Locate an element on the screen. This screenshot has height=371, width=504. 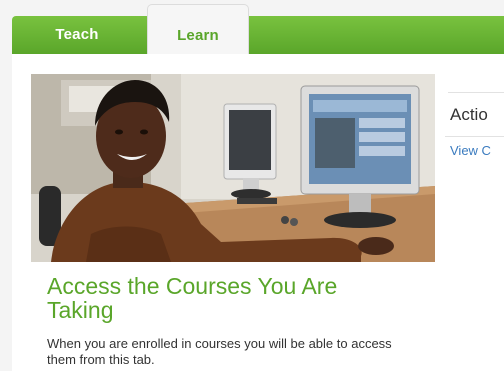
sidebar-title: Actio is located at coordinates (469, 114).